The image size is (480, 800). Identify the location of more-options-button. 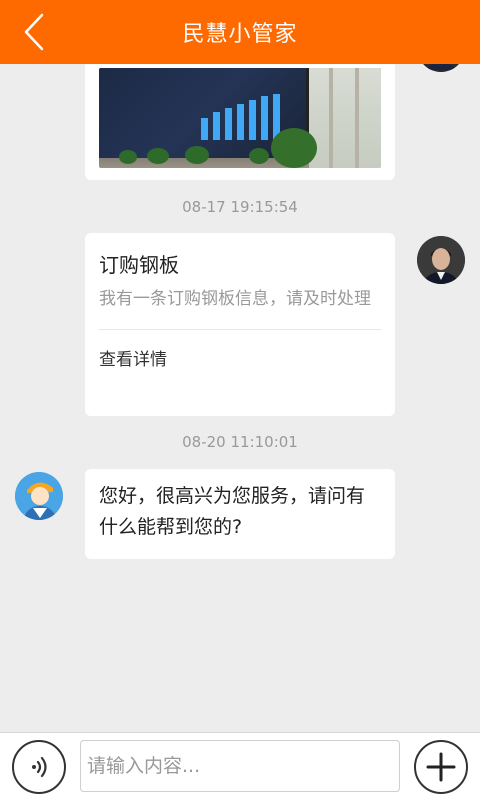
(441, 767).